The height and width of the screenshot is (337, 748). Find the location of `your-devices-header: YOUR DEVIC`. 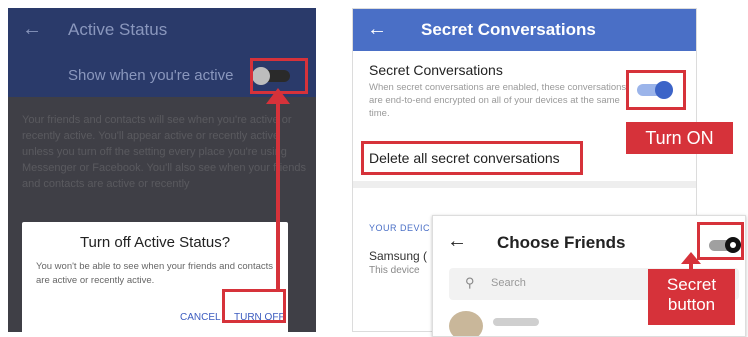

your-devices-header: YOUR DEVIC is located at coordinates (400, 228).